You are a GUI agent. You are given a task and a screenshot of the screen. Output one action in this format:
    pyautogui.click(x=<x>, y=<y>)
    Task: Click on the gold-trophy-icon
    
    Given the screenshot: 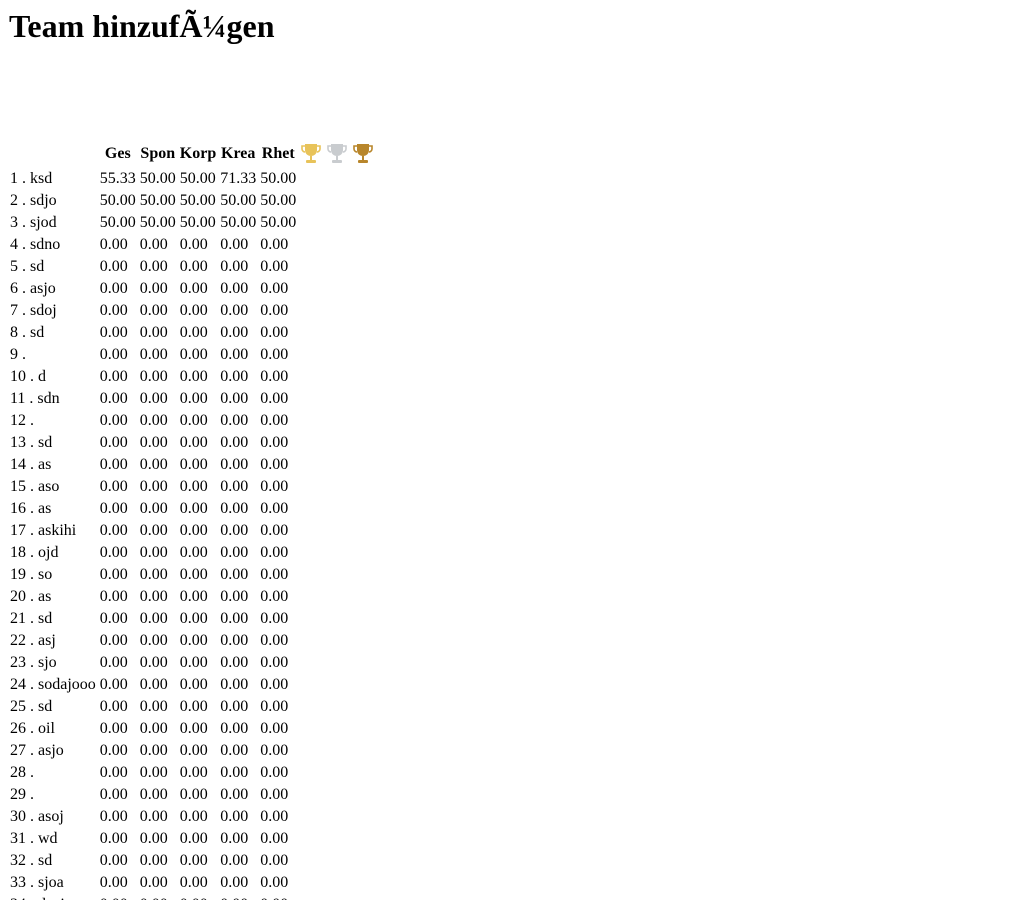 What is the action you would take?
    pyautogui.click(x=311, y=154)
    